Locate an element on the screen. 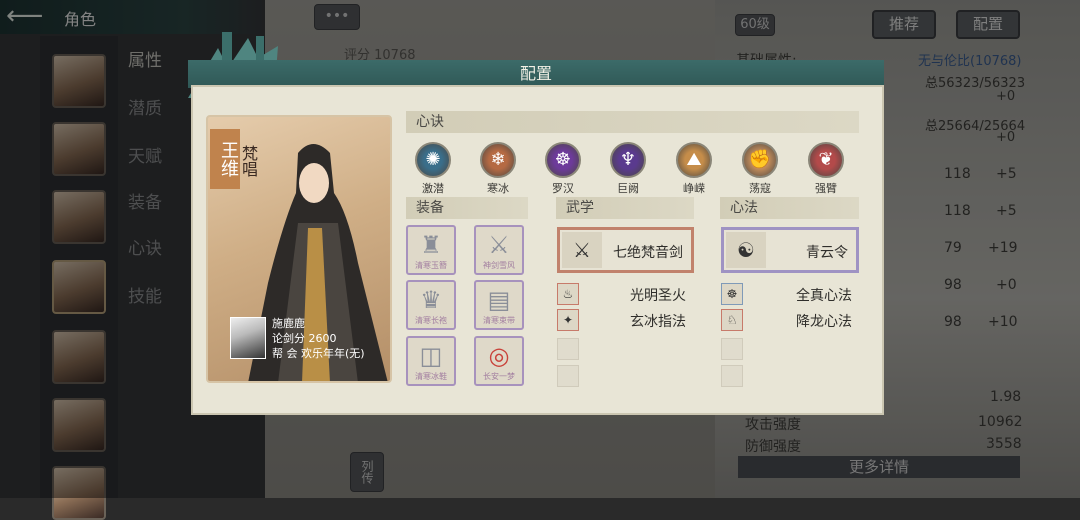 The height and width of the screenshot is (520, 1080). equip-name: 清寒玉簪 is located at coordinates (431, 265).